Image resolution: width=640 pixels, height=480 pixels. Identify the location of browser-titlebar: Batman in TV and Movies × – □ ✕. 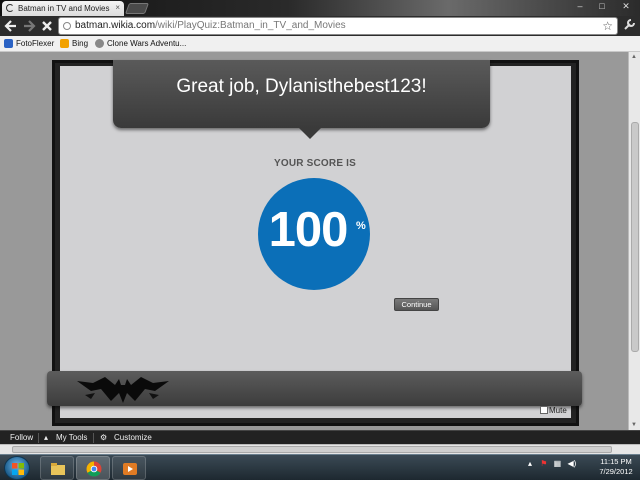
(320, 8).